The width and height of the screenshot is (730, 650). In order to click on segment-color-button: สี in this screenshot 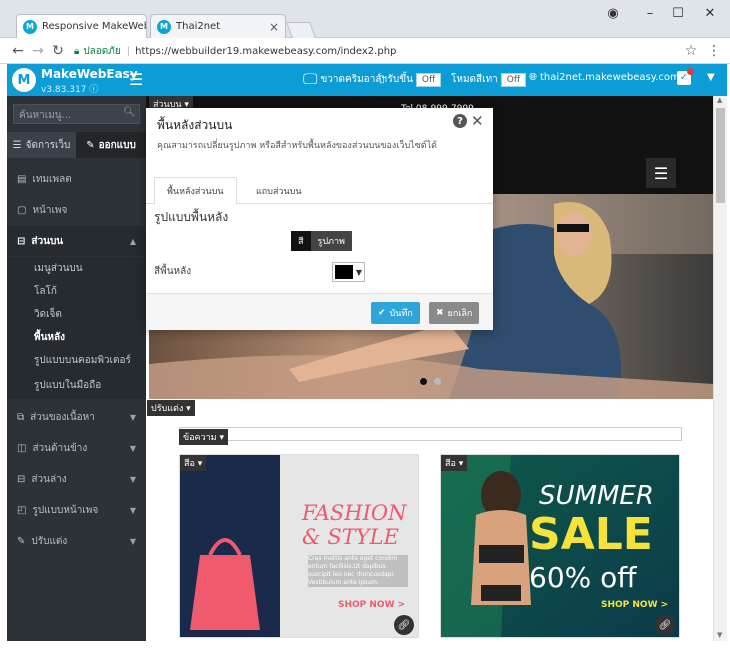, I will do `click(301, 241)`.